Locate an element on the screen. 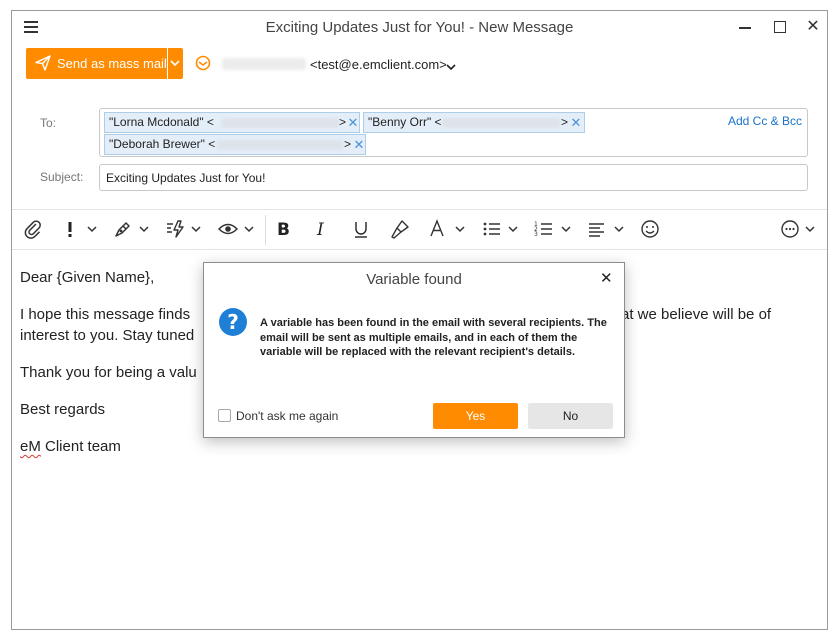 The image size is (839, 640). body-line: interest to you. Stay tuned is located at coordinates (107, 335).